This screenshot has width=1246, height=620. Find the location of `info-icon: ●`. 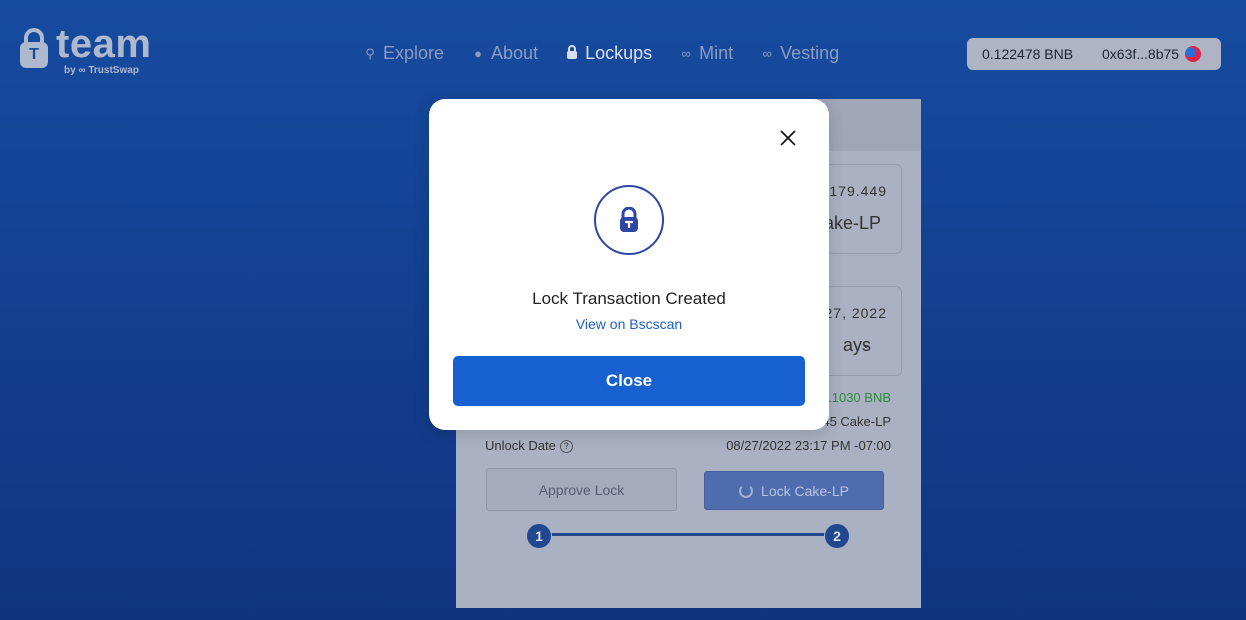

info-icon: ● is located at coordinates (478, 53).